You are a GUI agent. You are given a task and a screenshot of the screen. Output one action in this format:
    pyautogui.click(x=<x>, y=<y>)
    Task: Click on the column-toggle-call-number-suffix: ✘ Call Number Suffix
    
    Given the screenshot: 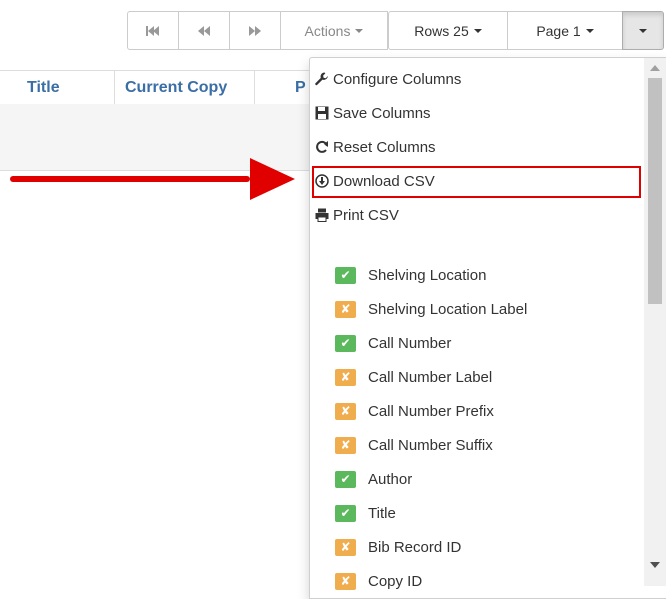 What is the action you would take?
    pyautogui.click(x=414, y=445)
    